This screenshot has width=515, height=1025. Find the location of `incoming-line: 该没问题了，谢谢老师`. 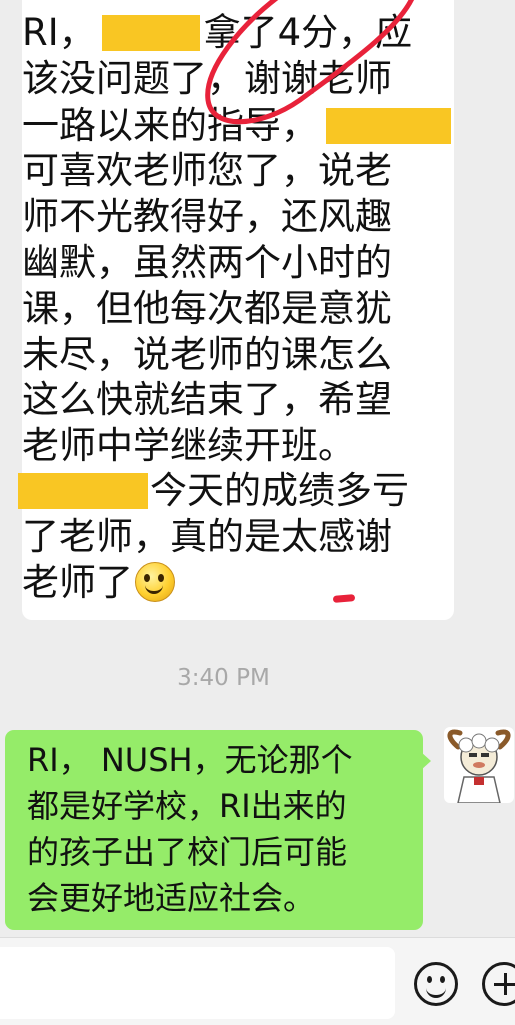

incoming-line: 该没问题了，谢谢老师 is located at coordinates (207, 79).